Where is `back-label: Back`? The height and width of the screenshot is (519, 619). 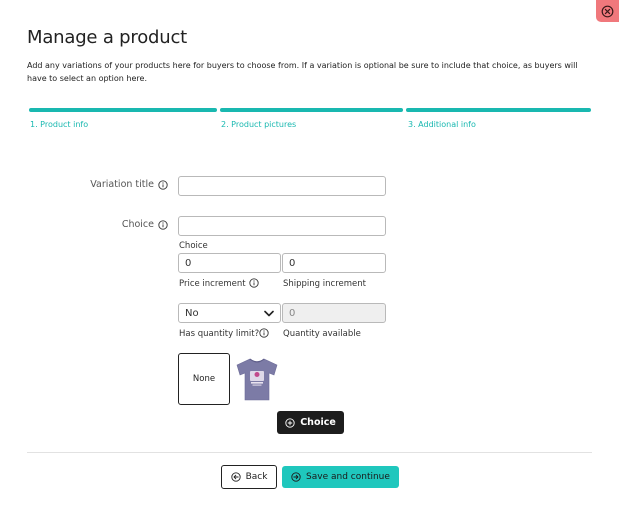 back-label: Back is located at coordinates (256, 477).